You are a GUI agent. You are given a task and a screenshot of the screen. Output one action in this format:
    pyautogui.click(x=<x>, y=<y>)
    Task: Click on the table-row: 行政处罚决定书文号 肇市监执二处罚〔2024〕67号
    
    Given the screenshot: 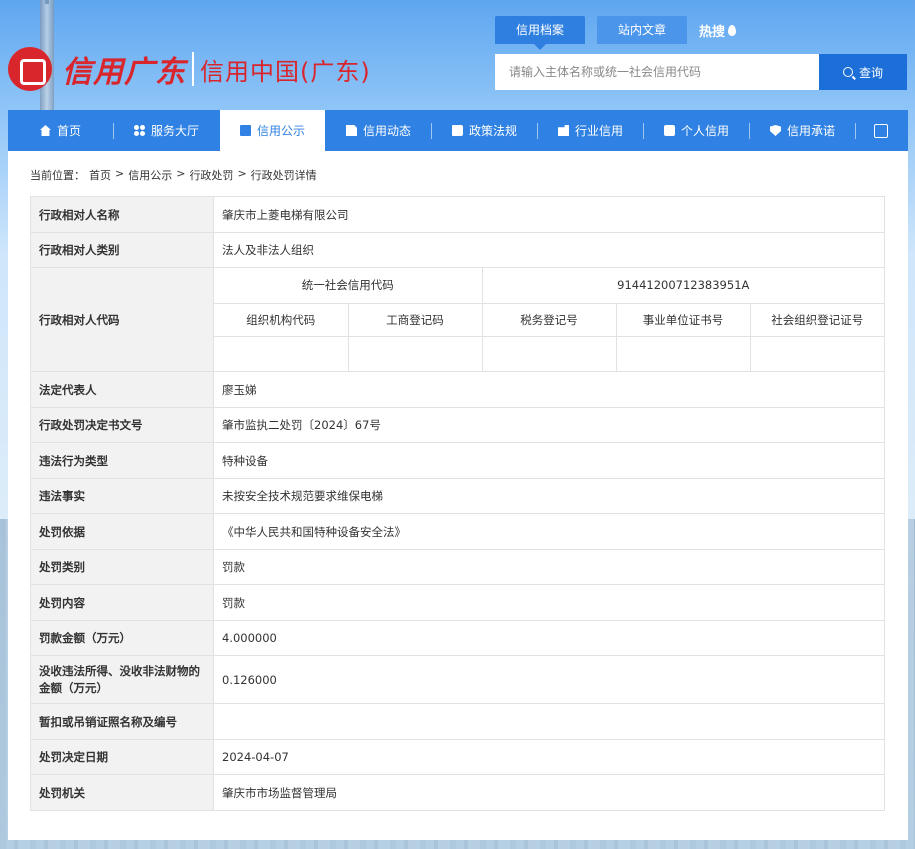 What is the action you would take?
    pyautogui.click(x=457, y=425)
    